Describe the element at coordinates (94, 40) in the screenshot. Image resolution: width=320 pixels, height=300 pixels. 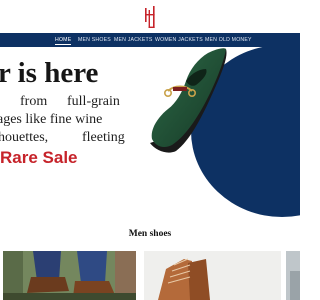
I see `nav-item-men-shoes: Men shoes` at that location.